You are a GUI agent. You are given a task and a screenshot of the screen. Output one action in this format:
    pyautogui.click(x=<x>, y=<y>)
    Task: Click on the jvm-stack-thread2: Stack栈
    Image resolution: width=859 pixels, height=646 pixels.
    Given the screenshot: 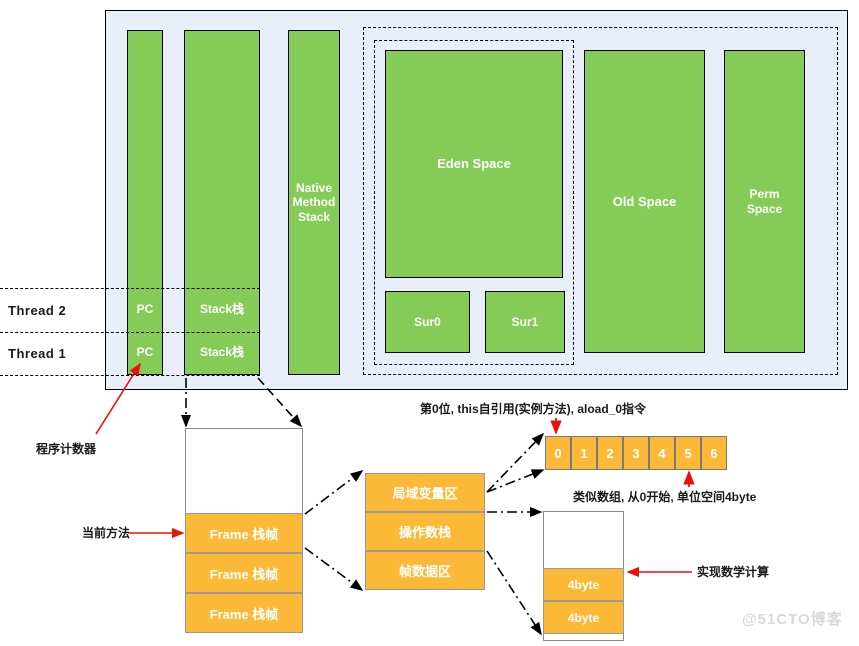 What is the action you would take?
    pyautogui.click(x=222, y=308)
    